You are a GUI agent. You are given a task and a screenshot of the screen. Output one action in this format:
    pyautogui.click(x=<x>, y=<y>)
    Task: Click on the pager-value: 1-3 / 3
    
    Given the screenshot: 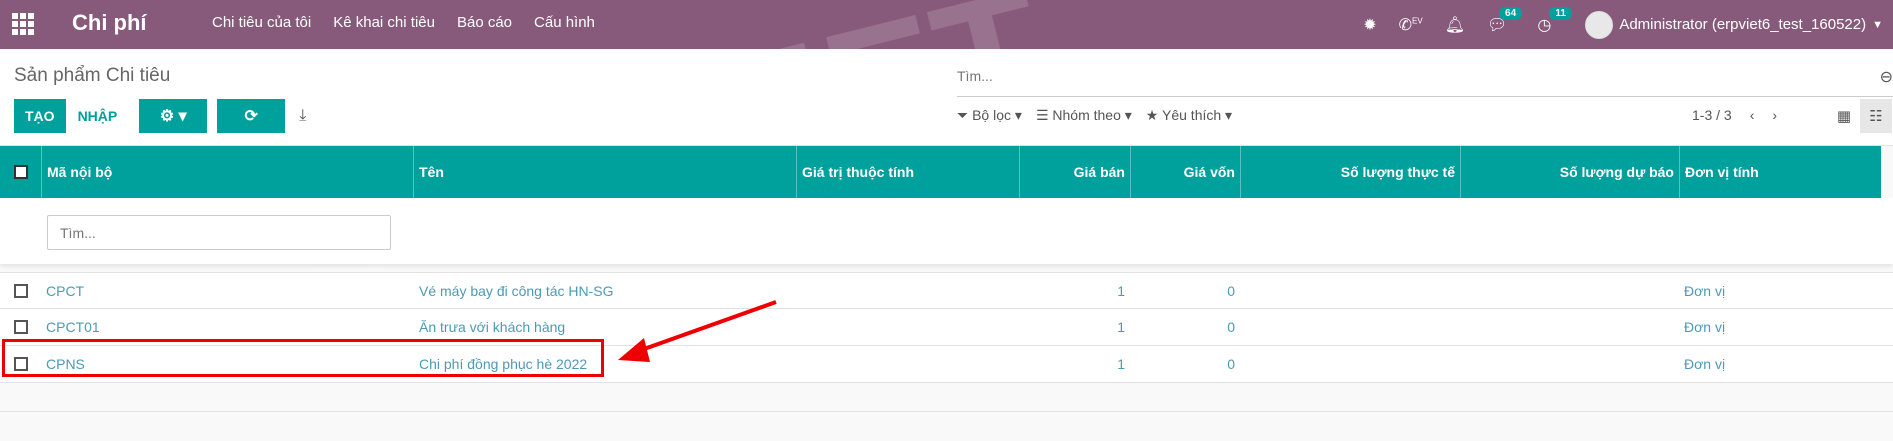 What is the action you would take?
    pyautogui.click(x=1712, y=115)
    